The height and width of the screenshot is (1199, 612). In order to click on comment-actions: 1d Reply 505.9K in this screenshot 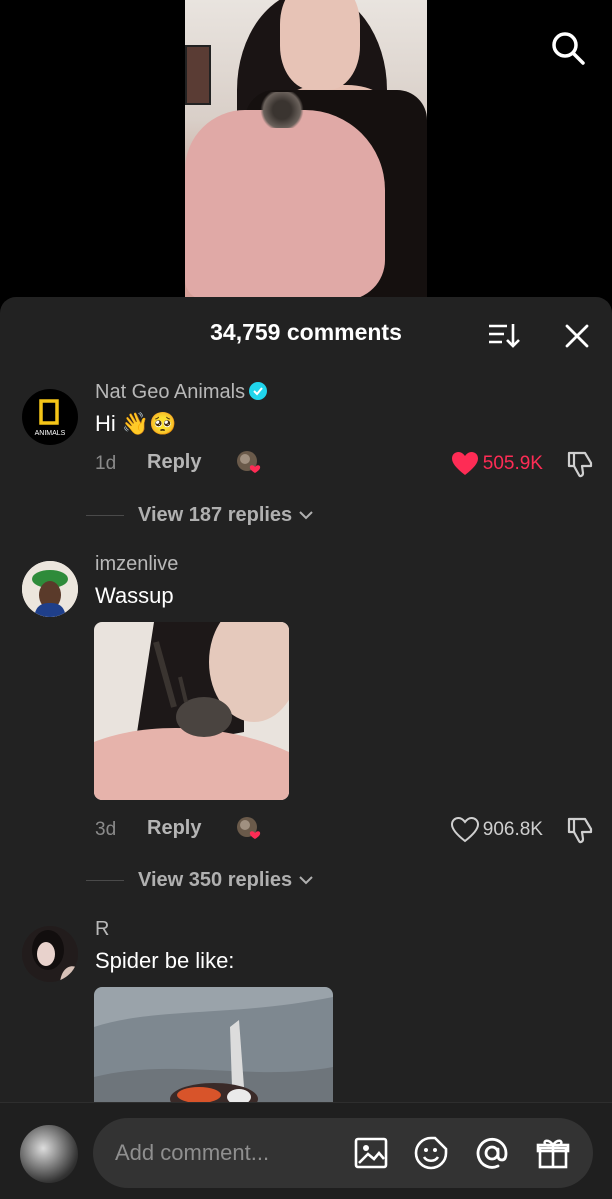, I will do `click(345, 464)`.